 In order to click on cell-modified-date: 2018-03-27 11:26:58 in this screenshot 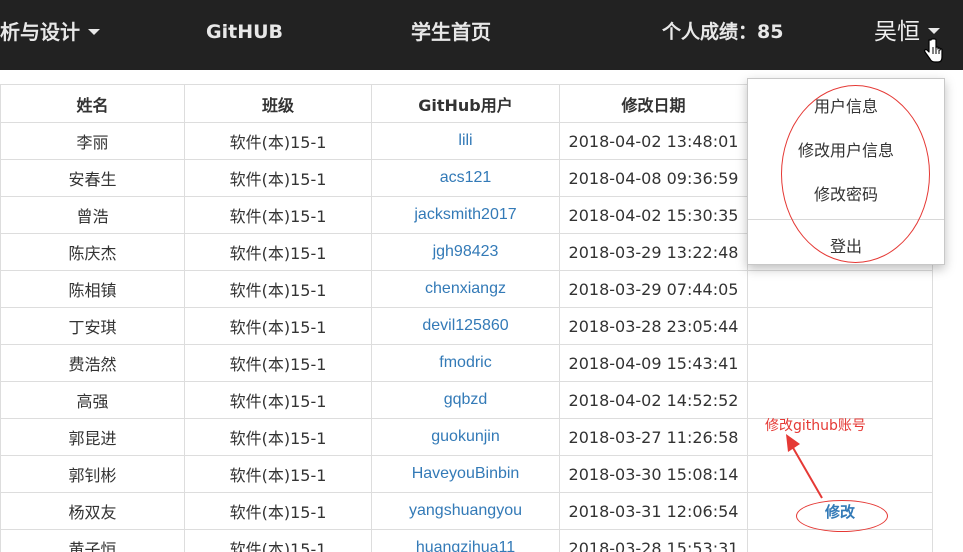, I will do `click(653, 437)`.